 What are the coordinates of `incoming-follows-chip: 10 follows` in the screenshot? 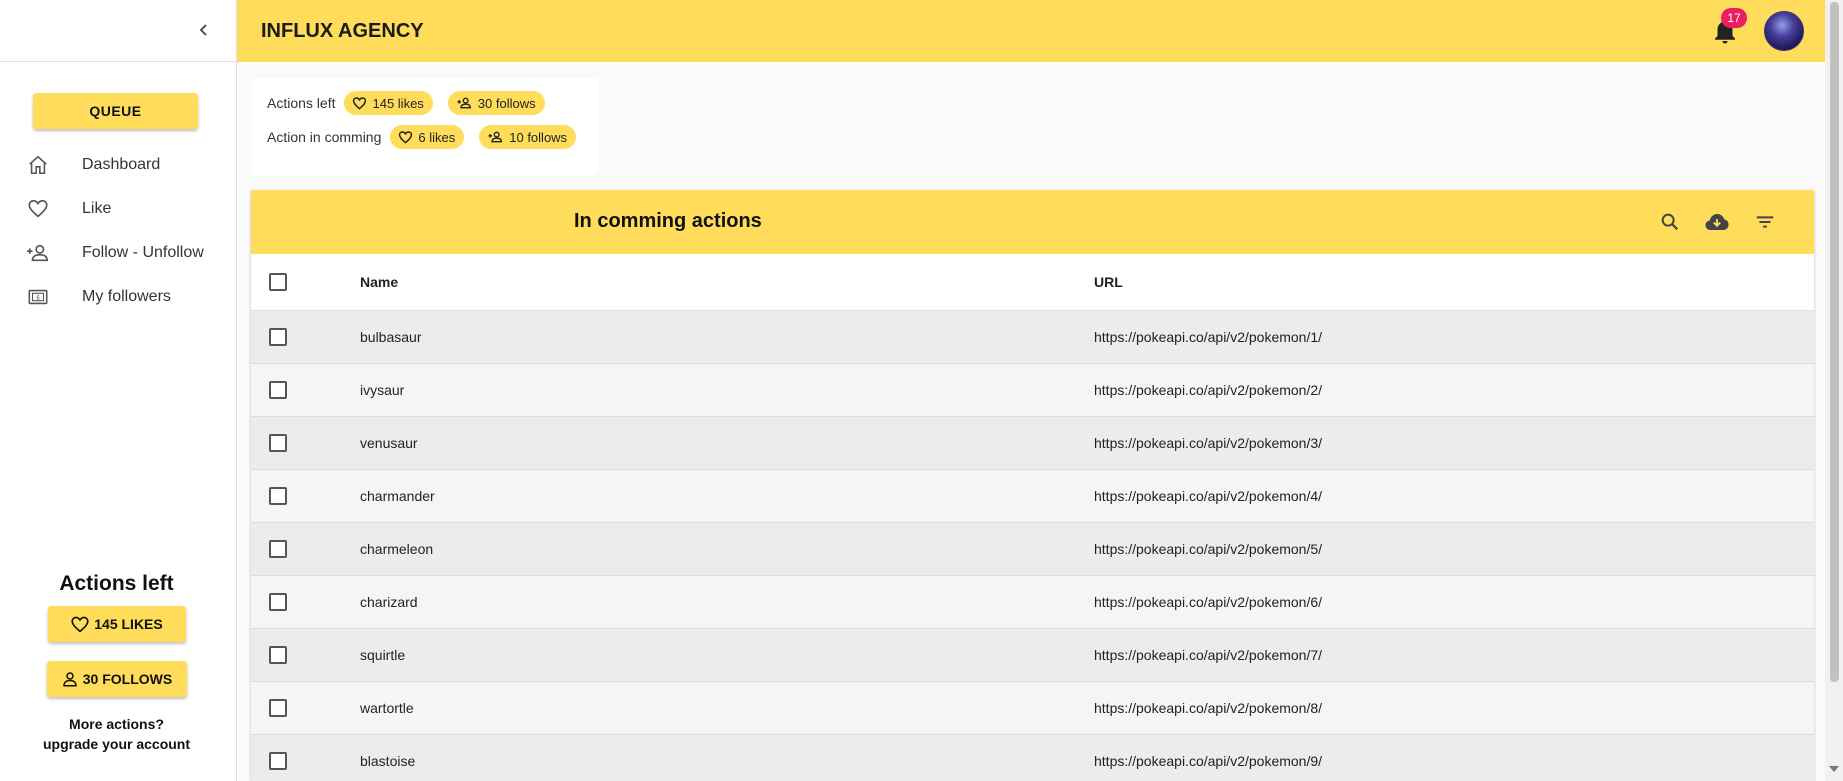 It's located at (528, 137).